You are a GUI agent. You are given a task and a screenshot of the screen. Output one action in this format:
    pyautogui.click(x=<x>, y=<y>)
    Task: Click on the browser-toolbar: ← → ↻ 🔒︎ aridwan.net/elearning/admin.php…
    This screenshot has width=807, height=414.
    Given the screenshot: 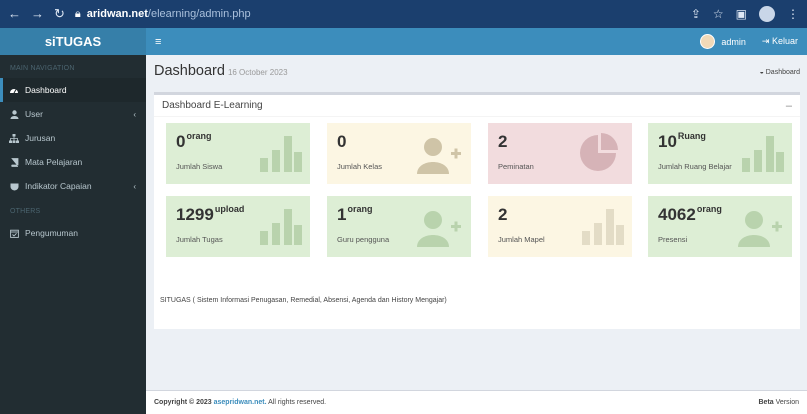 What is the action you would take?
    pyautogui.click(x=403, y=14)
    